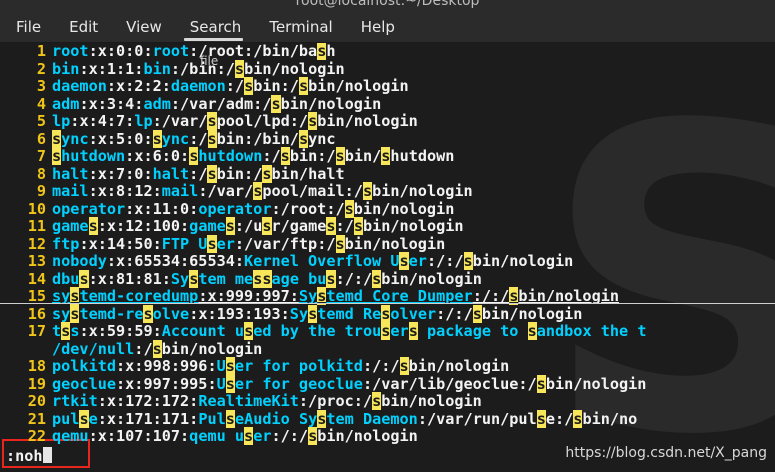  Describe the element at coordinates (125, 191) in the screenshot. I see `line-text: :x:8:12:` at that location.